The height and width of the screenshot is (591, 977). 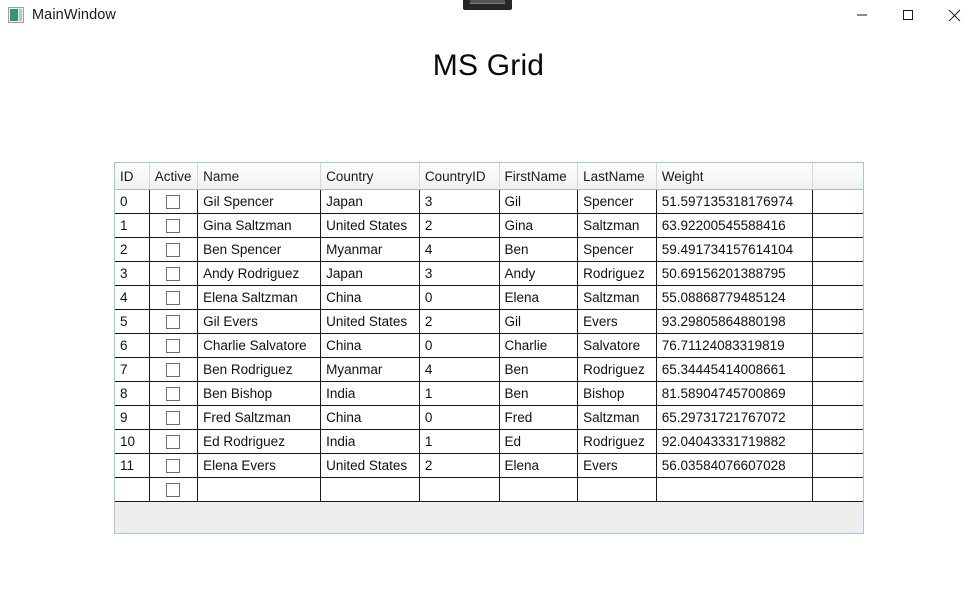 What do you see at coordinates (370, 176) in the screenshot?
I see `column-header-country: Country` at bounding box center [370, 176].